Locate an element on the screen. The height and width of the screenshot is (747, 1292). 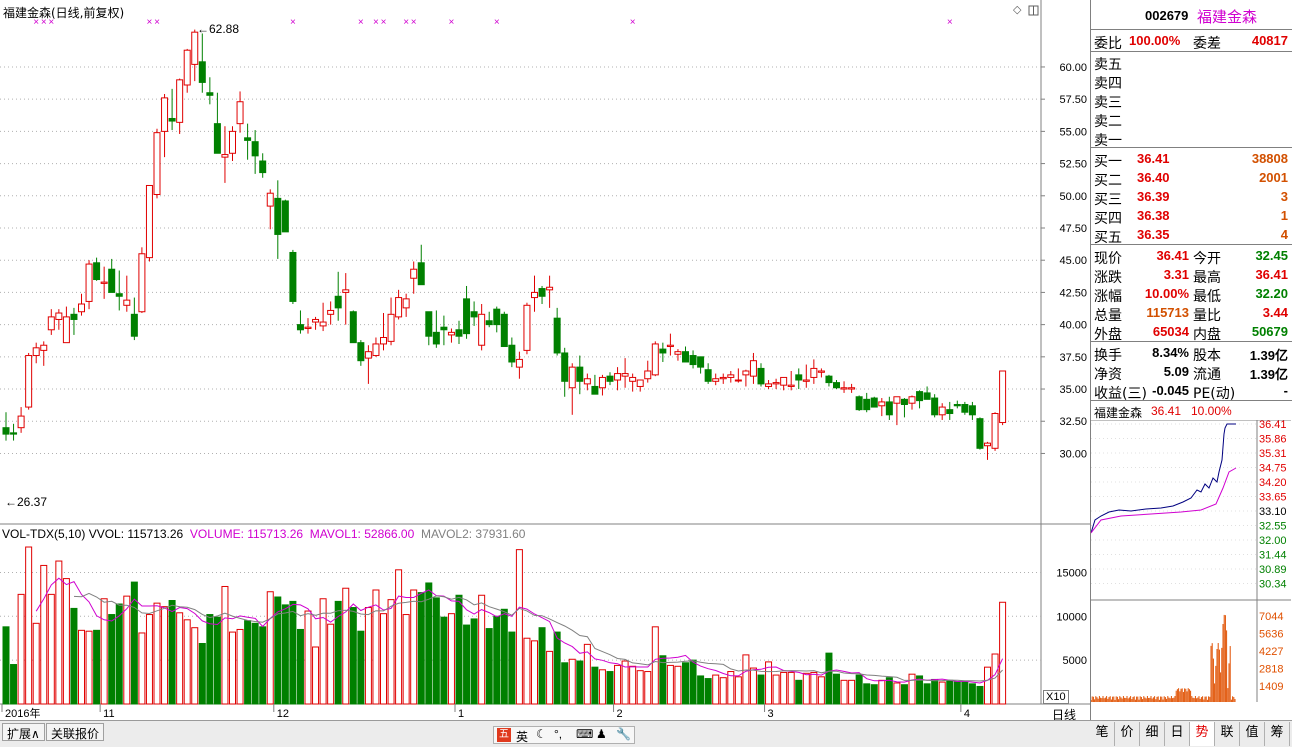
right-tab: 值 is located at coordinates (1252, 734).